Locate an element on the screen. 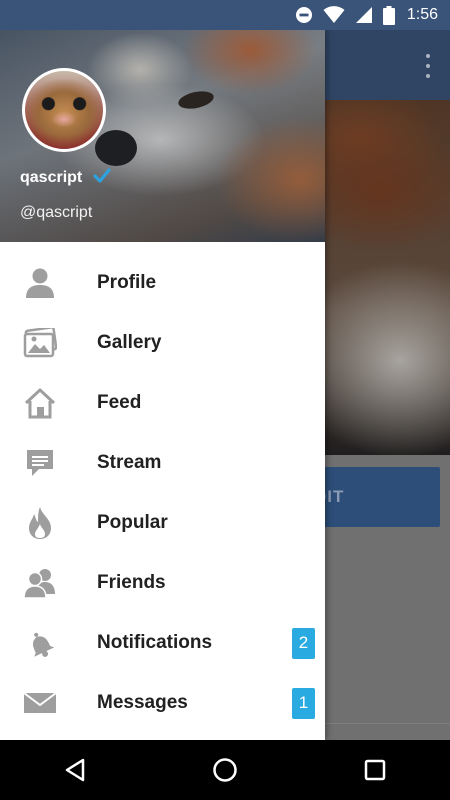  back-icon is located at coordinates (75, 770).